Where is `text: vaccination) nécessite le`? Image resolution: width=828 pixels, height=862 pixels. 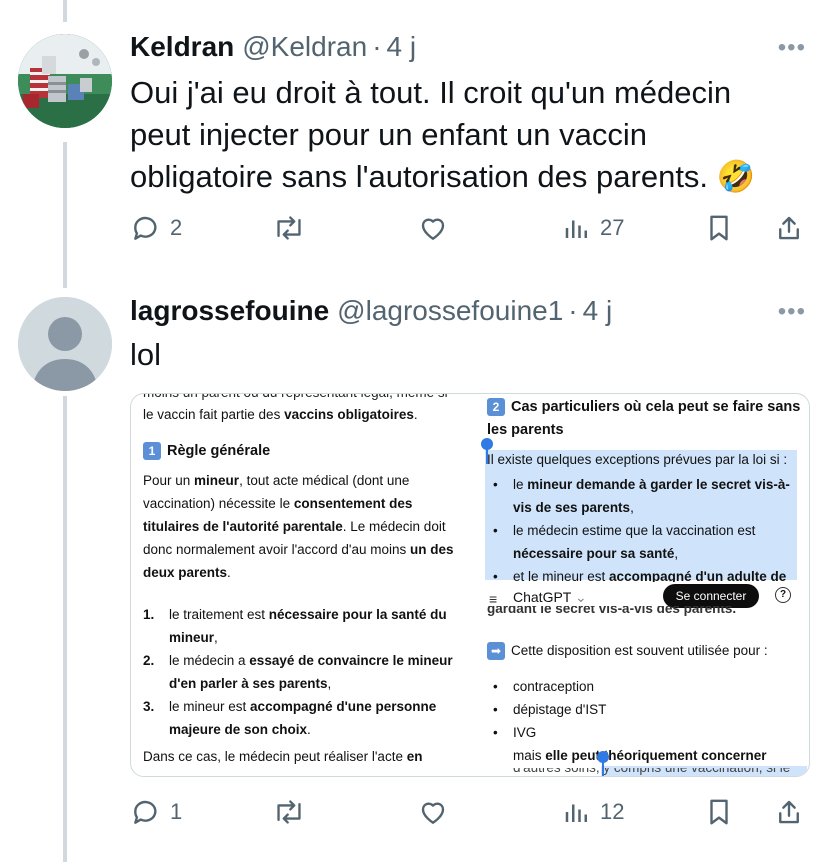 text: vaccination) nécessite le is located at coordinates (218, 503).